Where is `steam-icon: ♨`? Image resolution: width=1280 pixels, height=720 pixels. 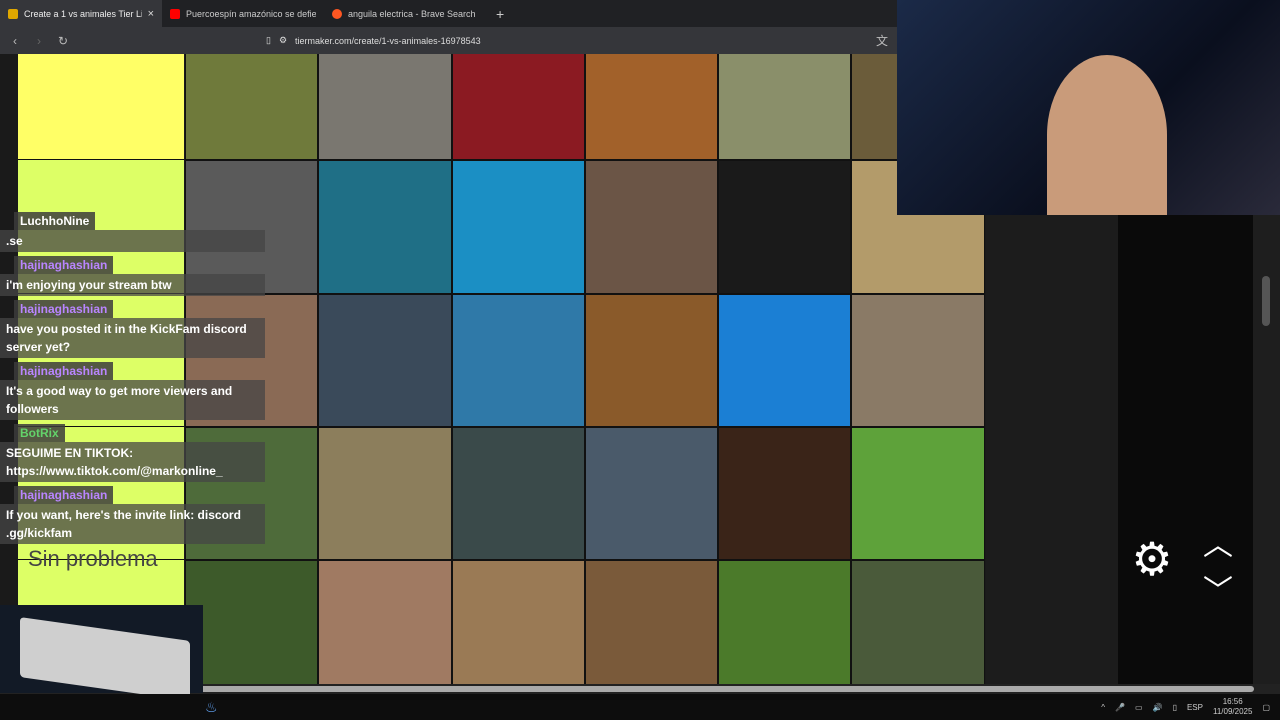
steam-icon: ♨ is located at coordinates (211, 707).